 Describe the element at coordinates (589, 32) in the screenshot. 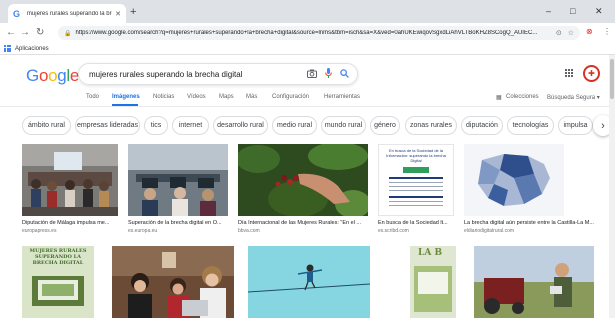

I see `extension-icon: ⊗` at that location.